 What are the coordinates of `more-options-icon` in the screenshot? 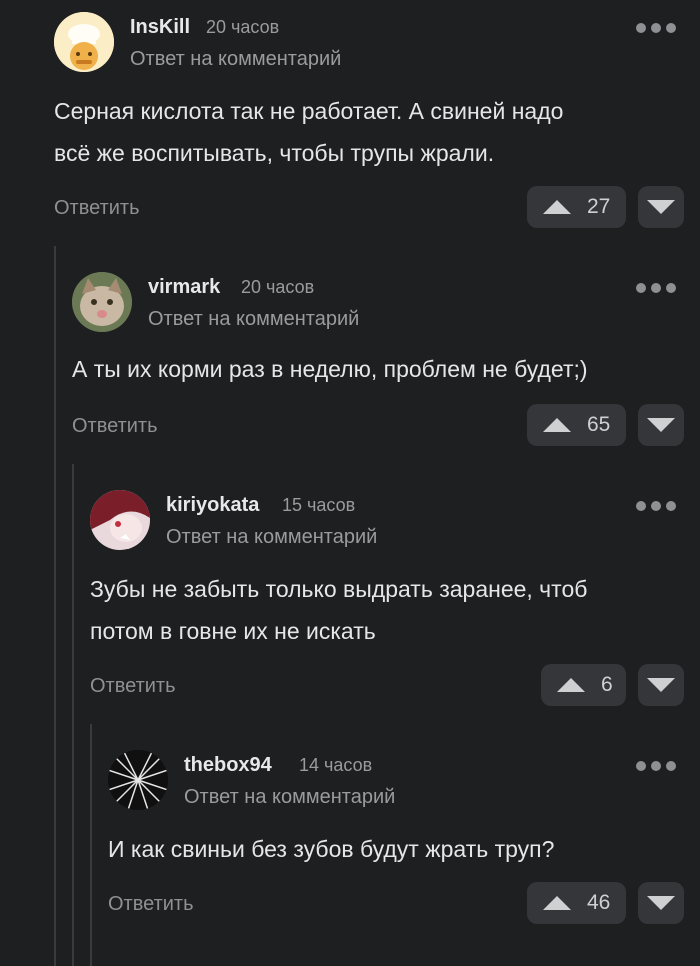 It's located at (656, 766).